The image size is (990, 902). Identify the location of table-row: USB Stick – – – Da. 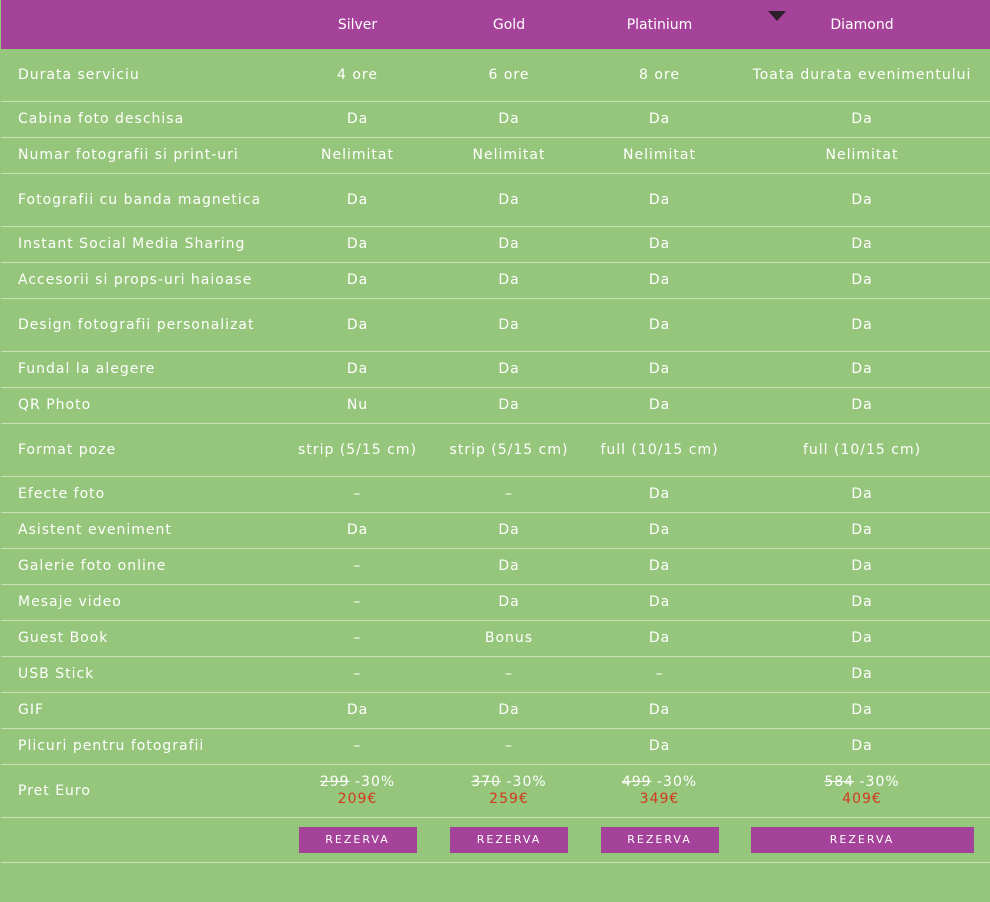
(495, 674).